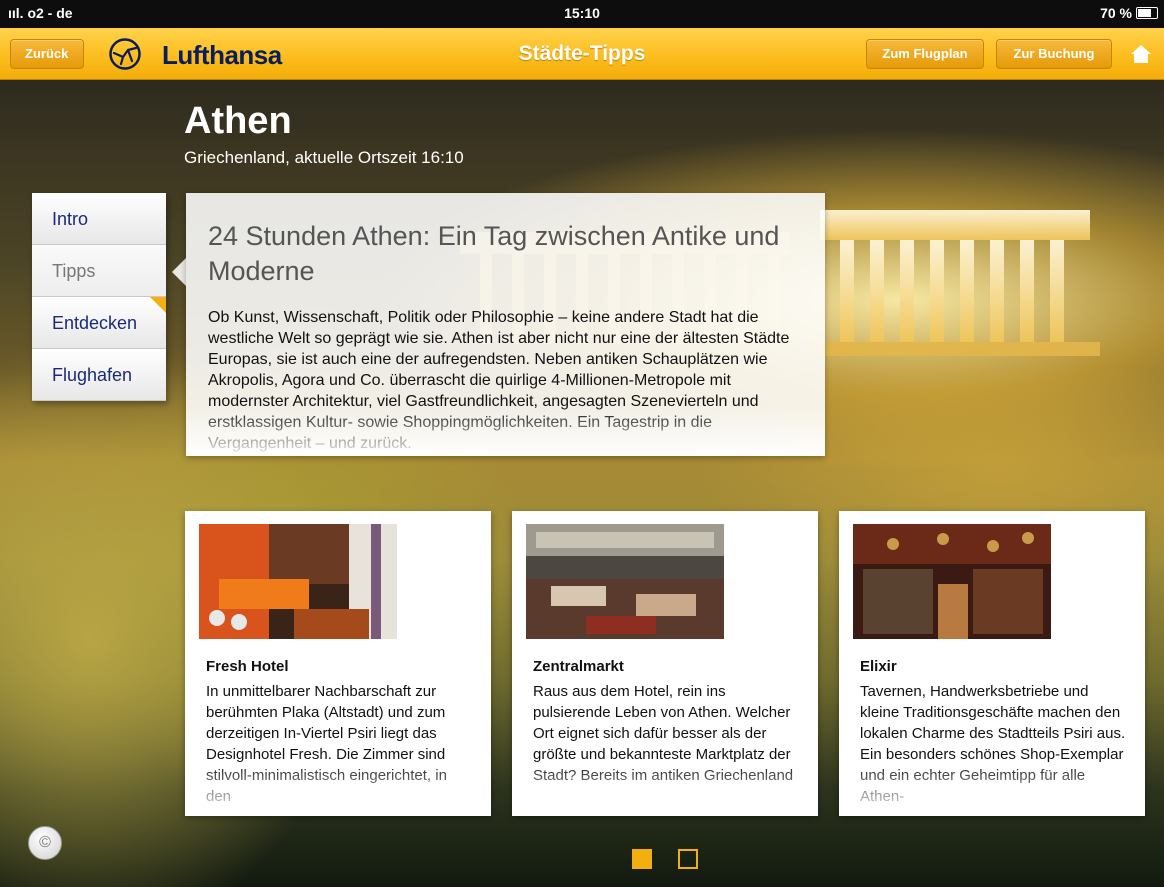 The width and height of the screenshot is (1164, 887). What do you see at coordinates (505, 431) in the screenshot?
I see `panel-fade` at bounding box center [505, 431].